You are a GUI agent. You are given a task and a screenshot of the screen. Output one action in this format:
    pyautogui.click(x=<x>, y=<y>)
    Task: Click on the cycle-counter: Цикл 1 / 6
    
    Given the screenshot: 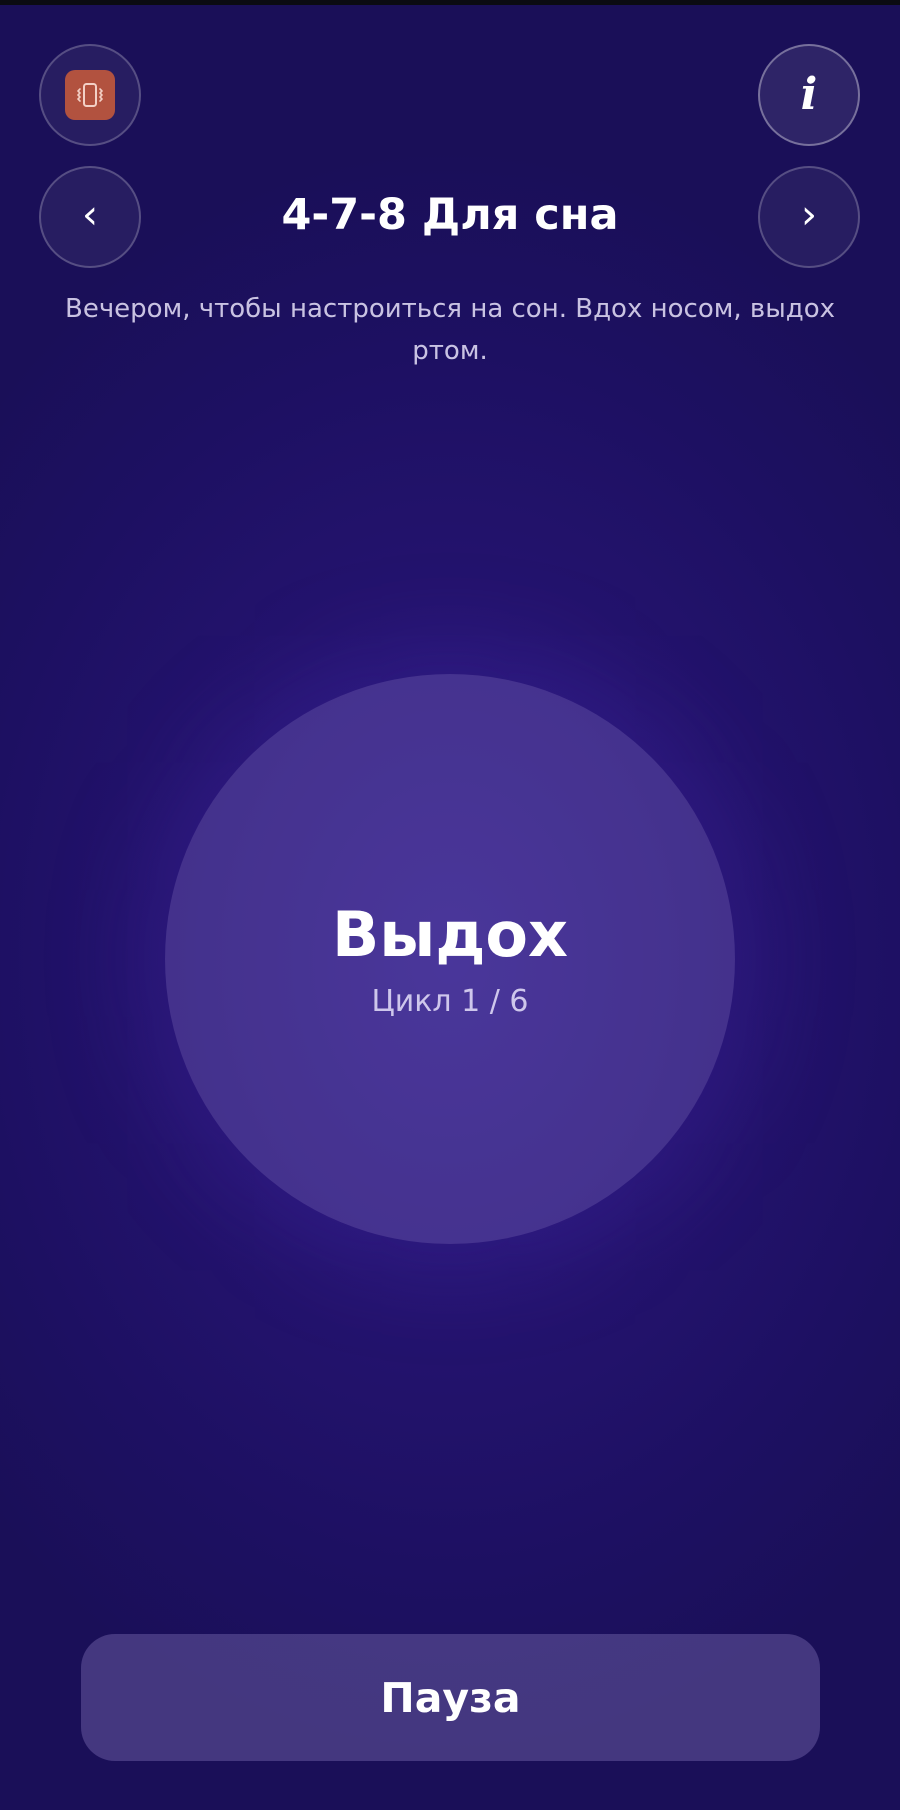 What is the action you would take?
    pyautogui.click(x=450, y=1001)
    